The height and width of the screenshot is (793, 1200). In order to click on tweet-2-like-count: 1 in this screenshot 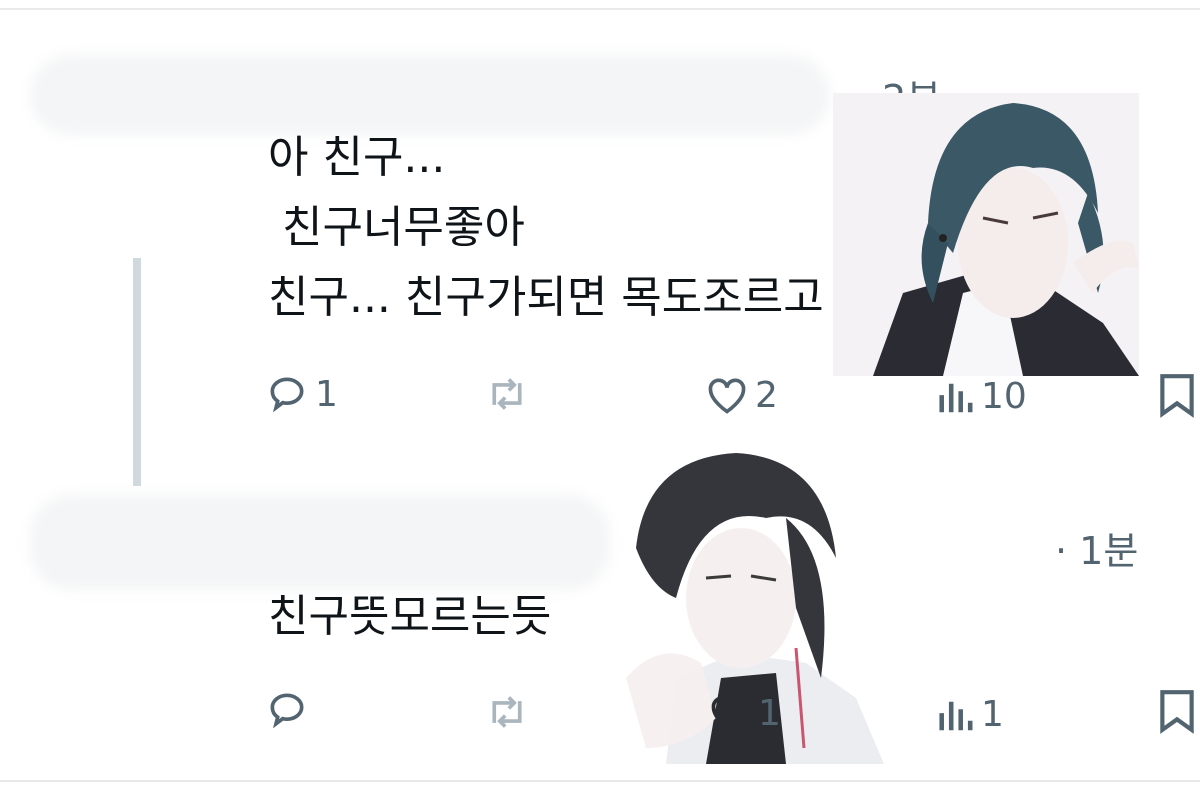, I will do `click(769, 713)`.